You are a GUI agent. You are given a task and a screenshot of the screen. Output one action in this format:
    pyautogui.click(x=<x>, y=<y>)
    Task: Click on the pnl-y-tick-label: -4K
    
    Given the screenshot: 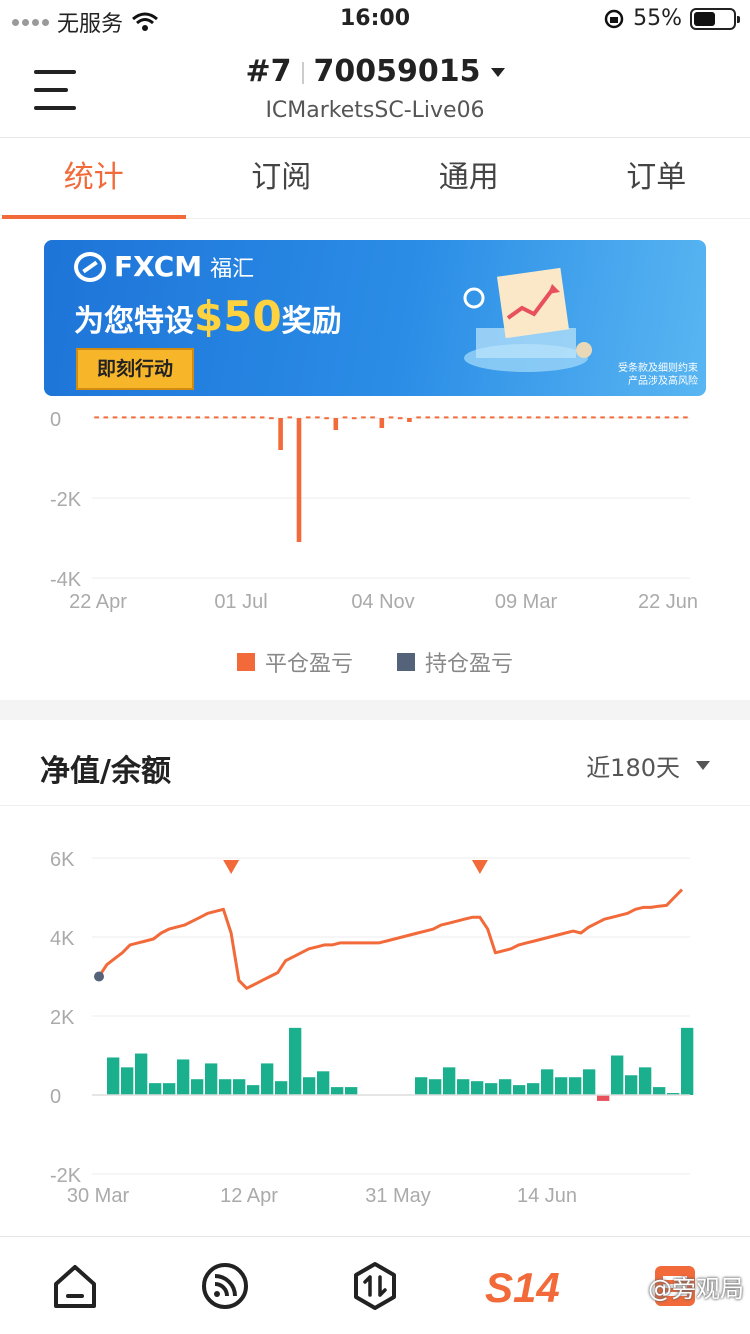 What is the action you would take?
    pyautogui.click(x=66, y=580)
    